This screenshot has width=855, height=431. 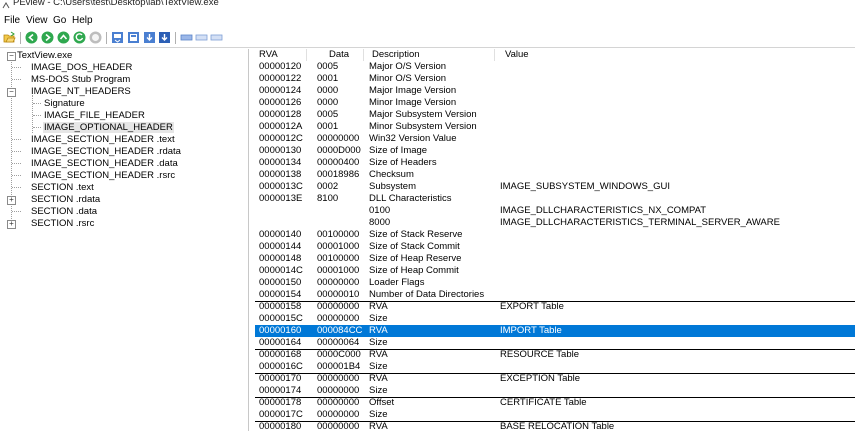 I want to click on menu-view: View, so click(x=37, y=20).